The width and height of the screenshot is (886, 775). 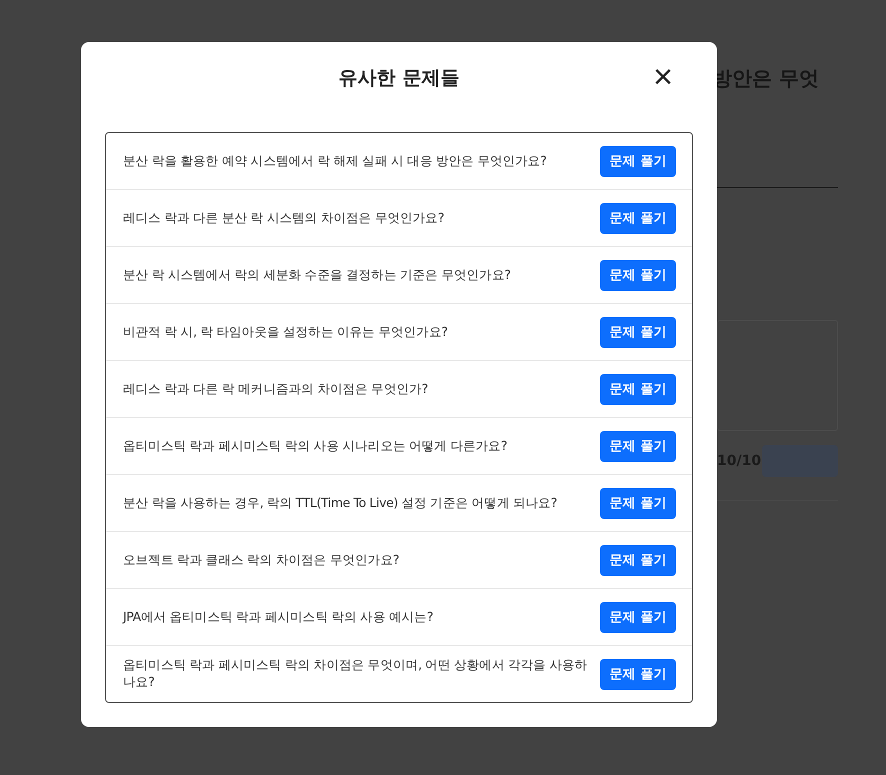 I want to click on question-text: 옵티미스틱 락과 페시미스틱 락의 사용 시나리오는 어떻게 다른가요?, so click(x=315, y=446).